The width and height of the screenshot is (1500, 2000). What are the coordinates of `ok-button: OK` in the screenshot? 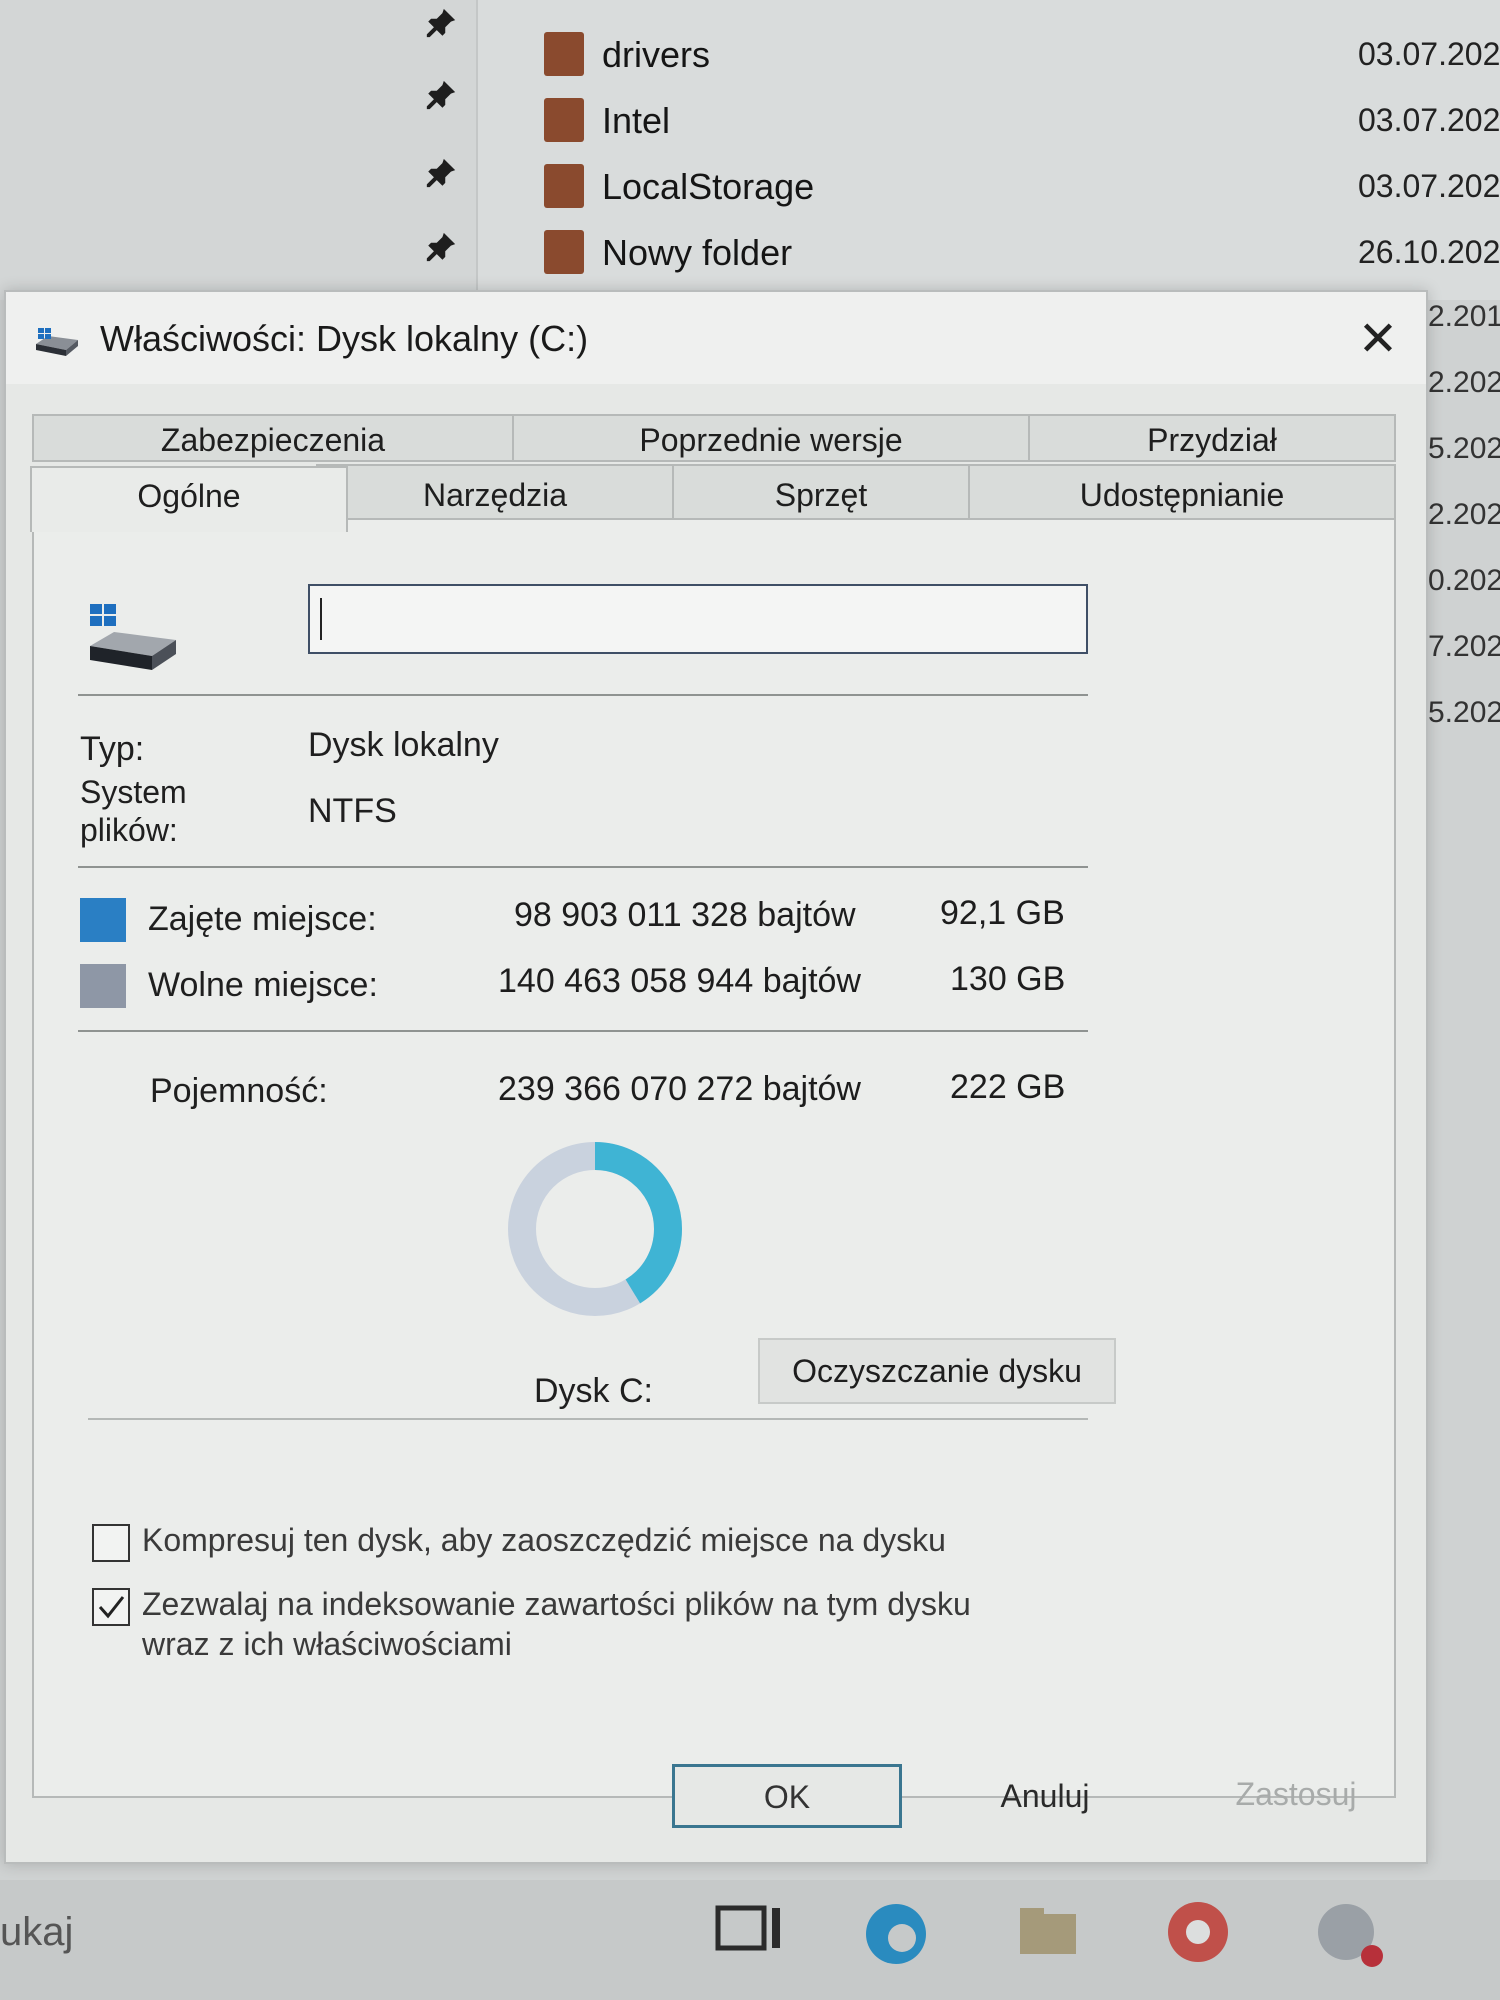 It's located at (787, 1796).